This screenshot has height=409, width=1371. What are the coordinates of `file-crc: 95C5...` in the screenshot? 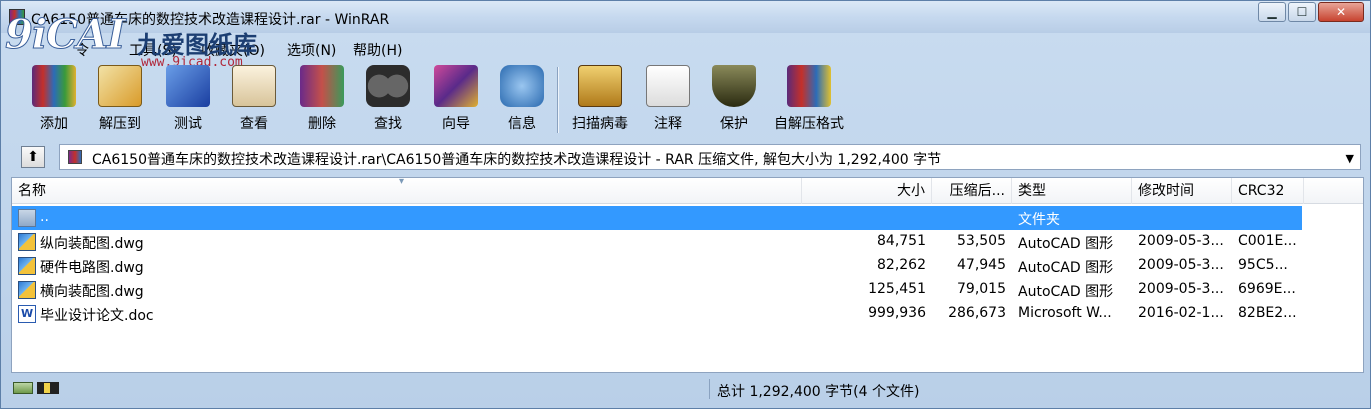 It's located at (1263, 265).